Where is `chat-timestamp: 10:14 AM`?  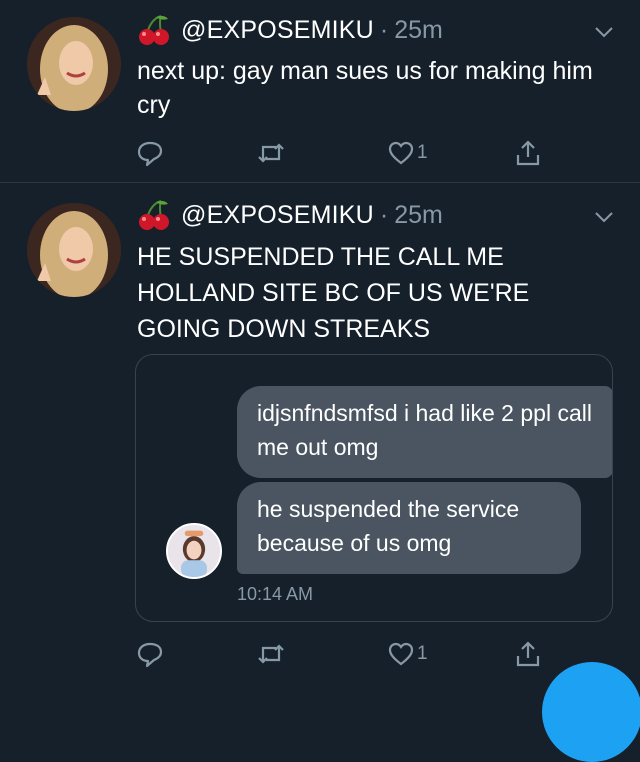 chat-timestamp: 10:14 AM is located at coordinates (275, 594).